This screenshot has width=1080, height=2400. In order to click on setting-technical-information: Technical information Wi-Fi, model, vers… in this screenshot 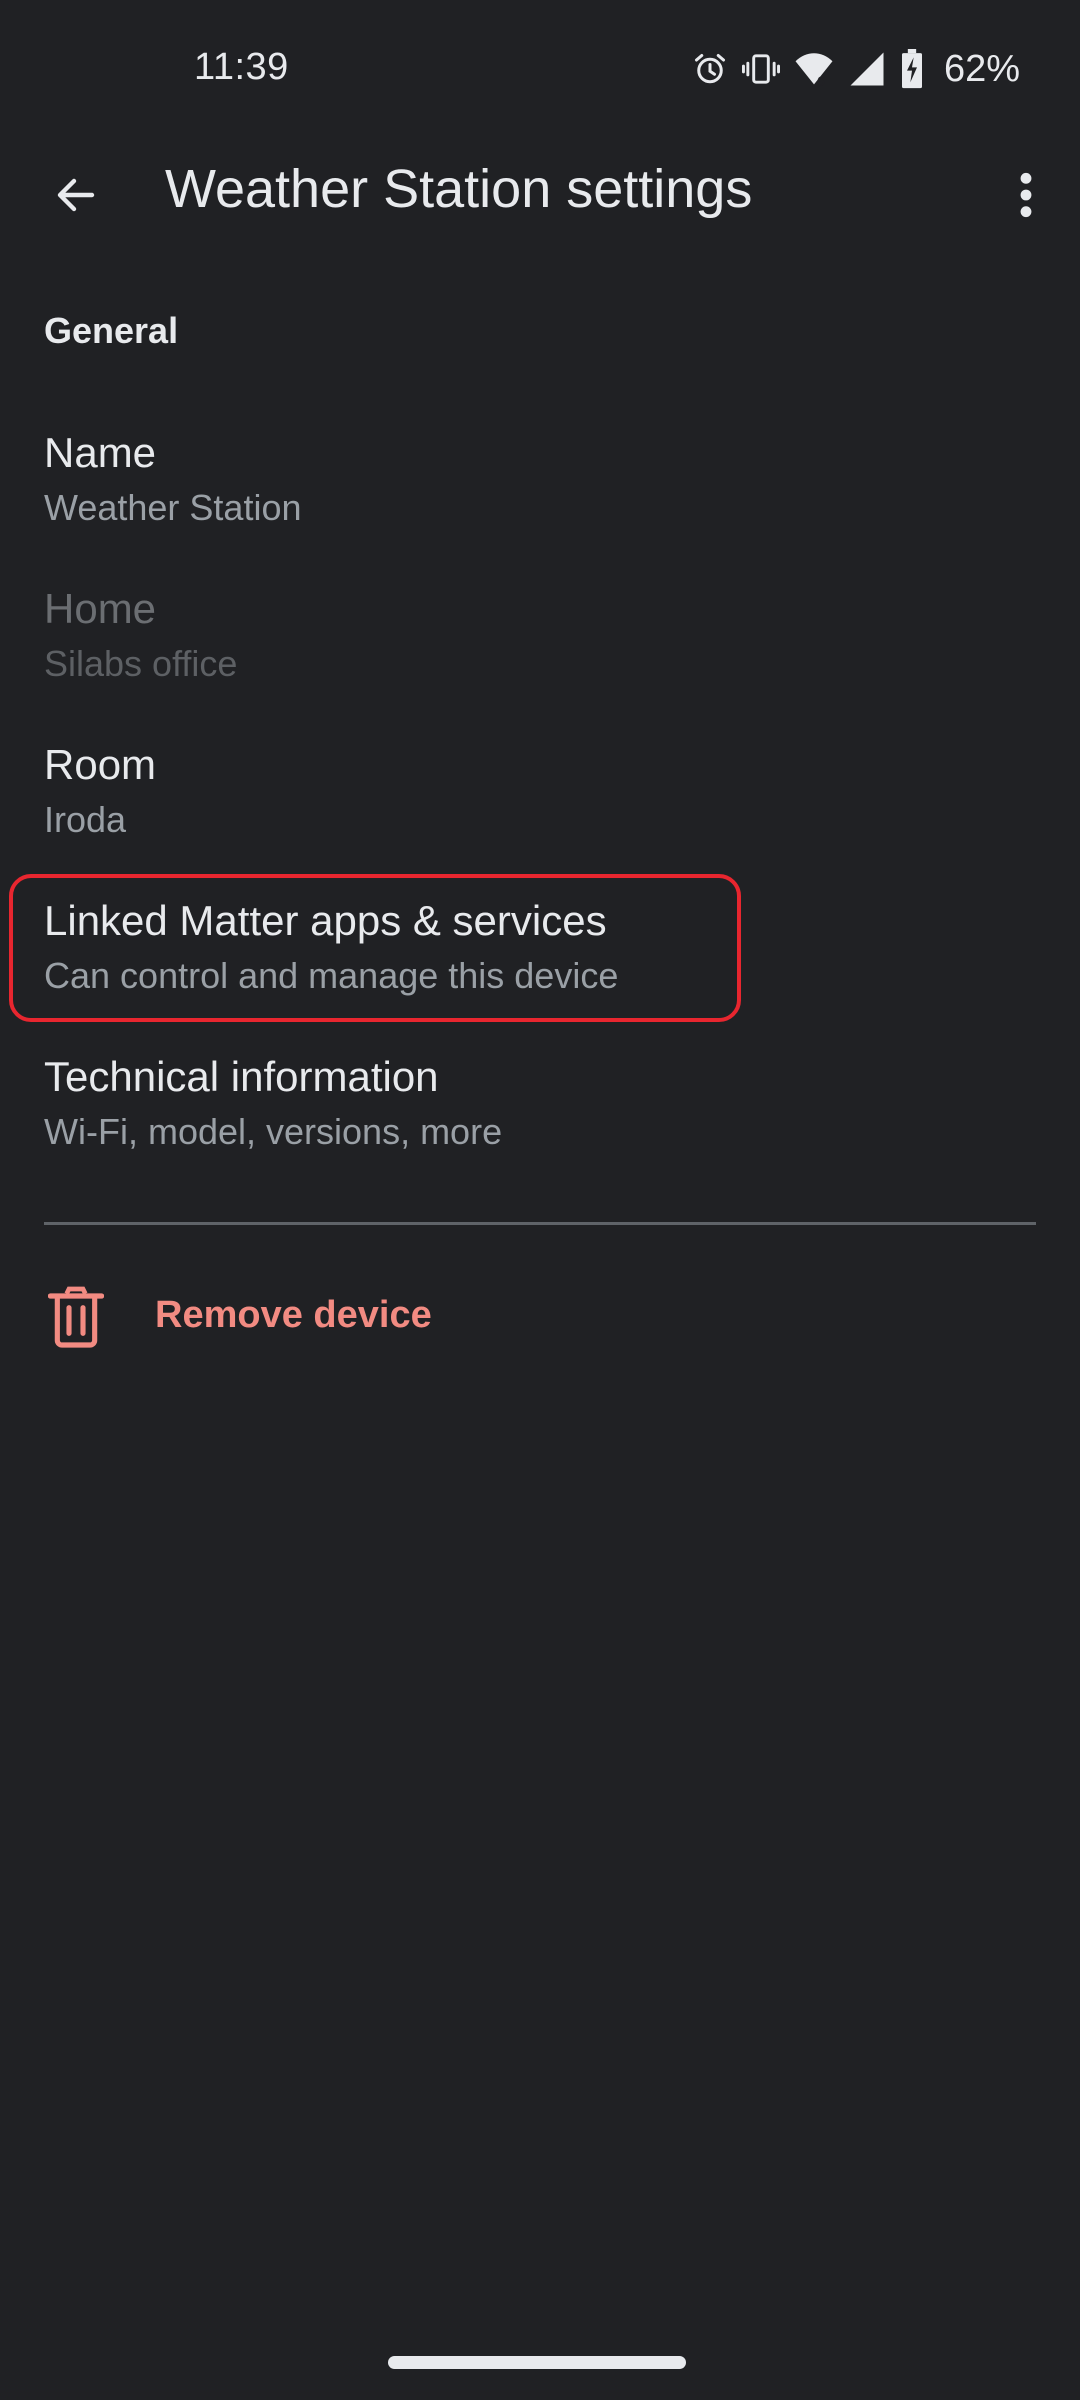, I will do `click(540, 1104)`.